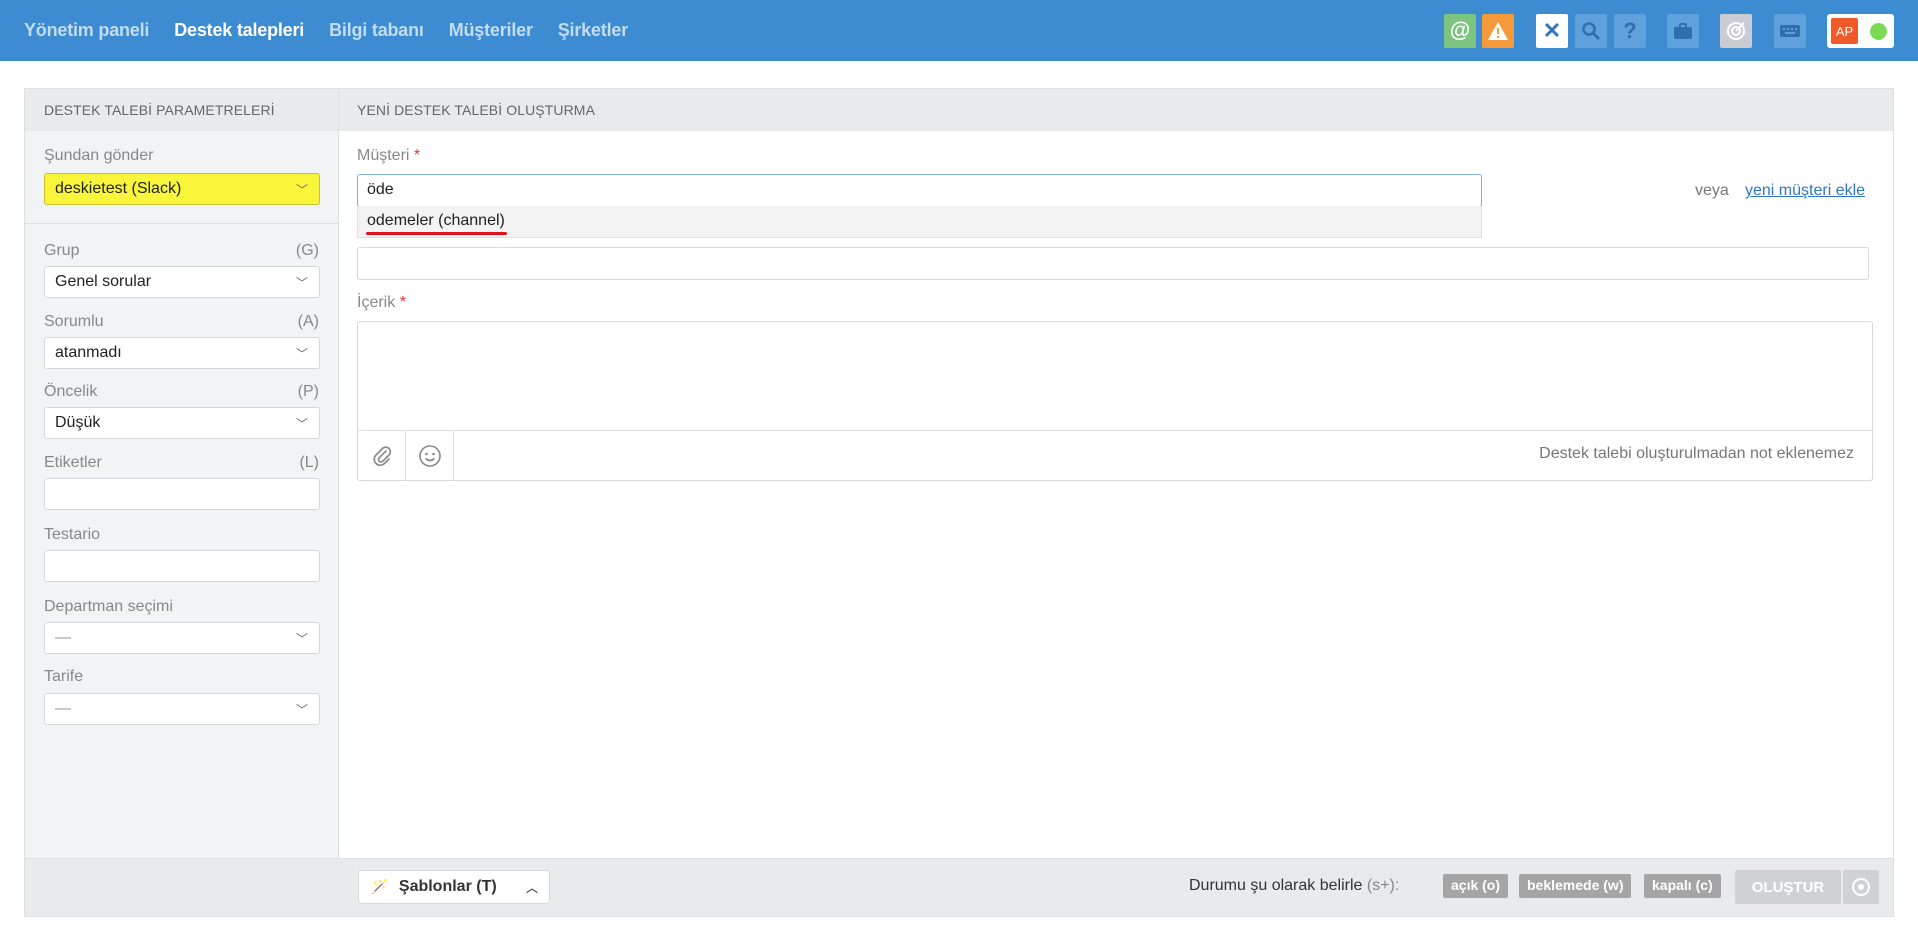 This screenshot has width=1918, height=941. I want to click on department-label: Departman seçimi, so click(108, 606).